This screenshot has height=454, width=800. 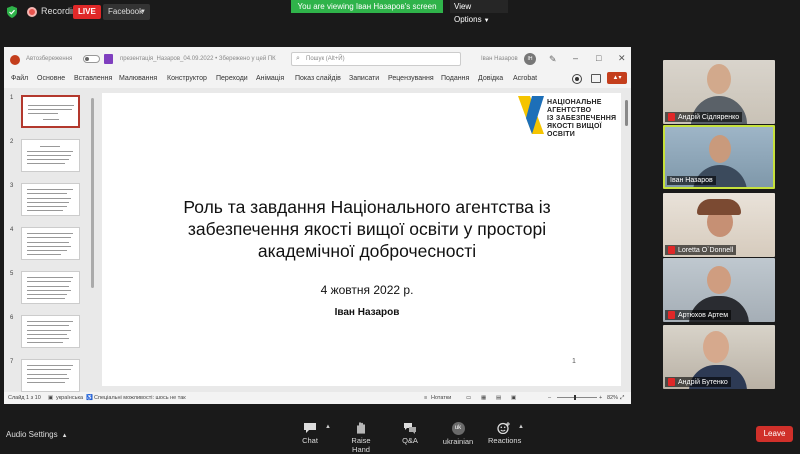 I want to click on autosave-toggle, so click(x=91, y=59).